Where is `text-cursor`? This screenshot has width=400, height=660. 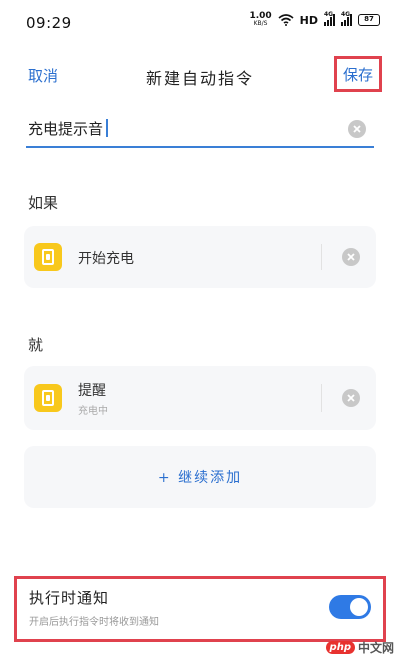
text-cursor is located at coordinates (107, 128).